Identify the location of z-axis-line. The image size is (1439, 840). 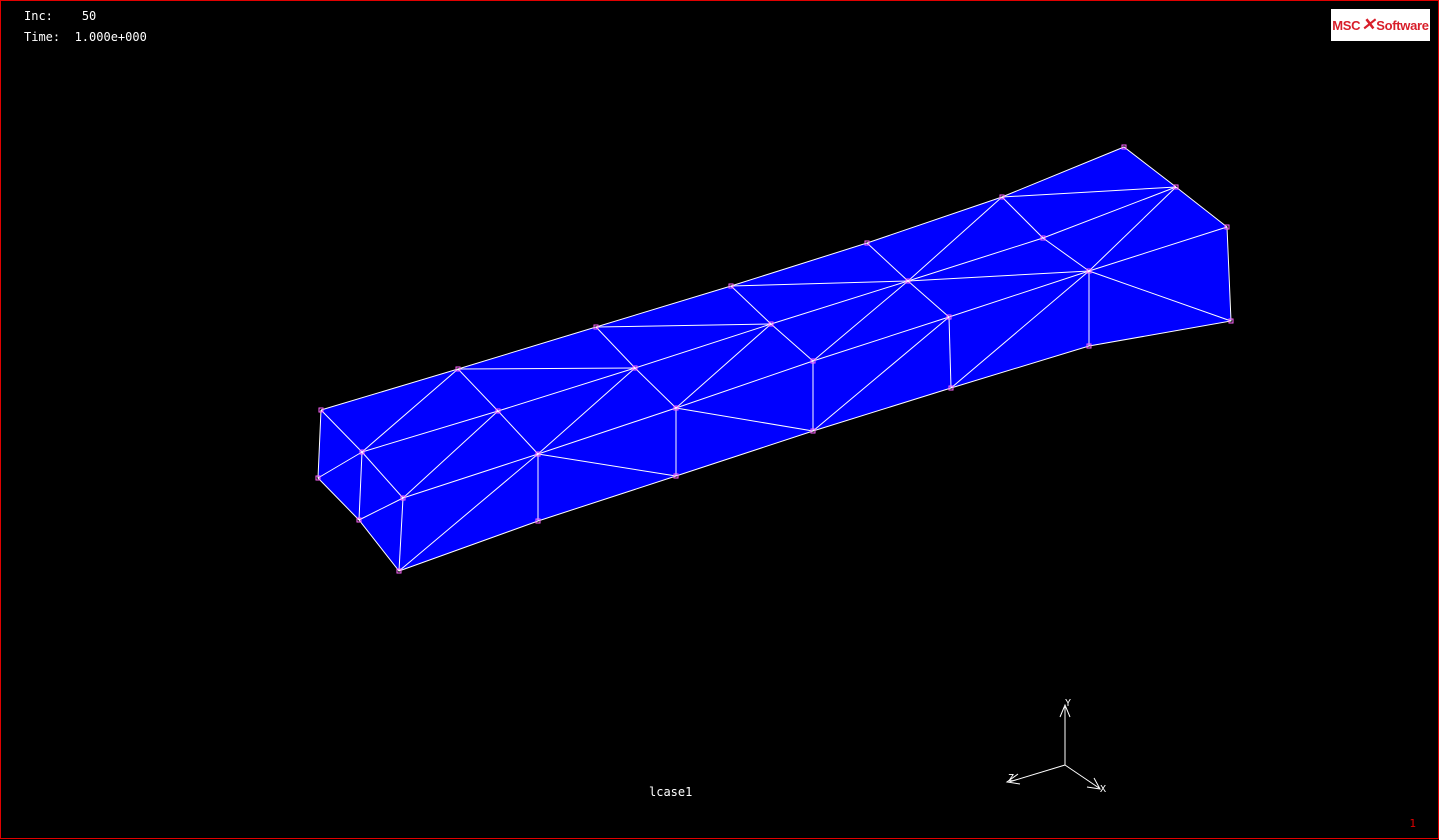
(1037, 773).